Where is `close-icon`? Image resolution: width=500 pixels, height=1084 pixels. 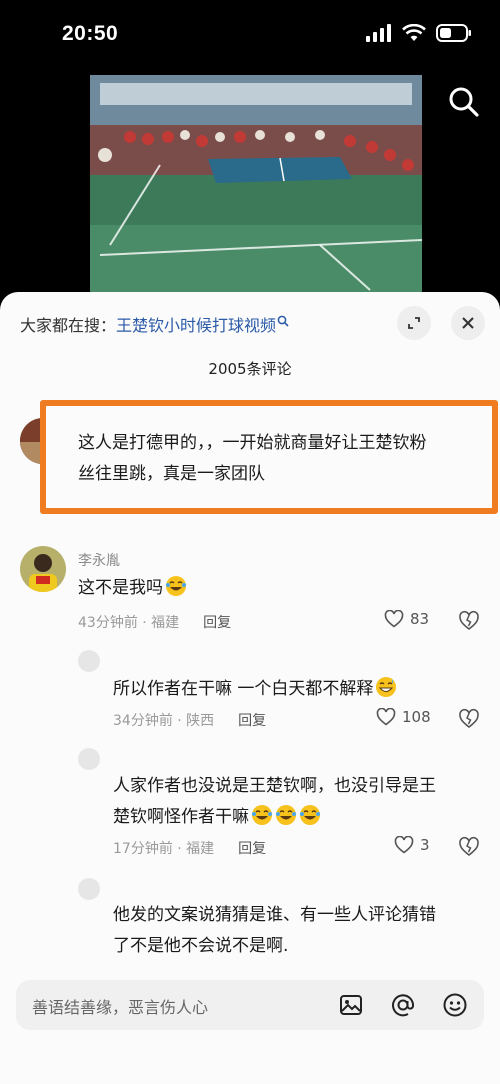
close-icon is located at coordinates (468, 323).